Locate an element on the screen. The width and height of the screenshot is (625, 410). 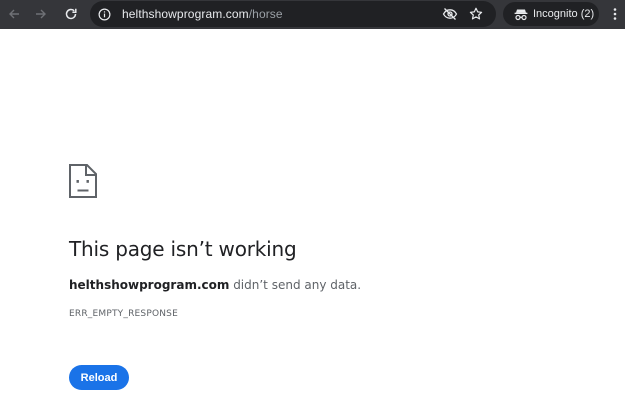
back-arrow-icon is located at coordinates (14, 14).